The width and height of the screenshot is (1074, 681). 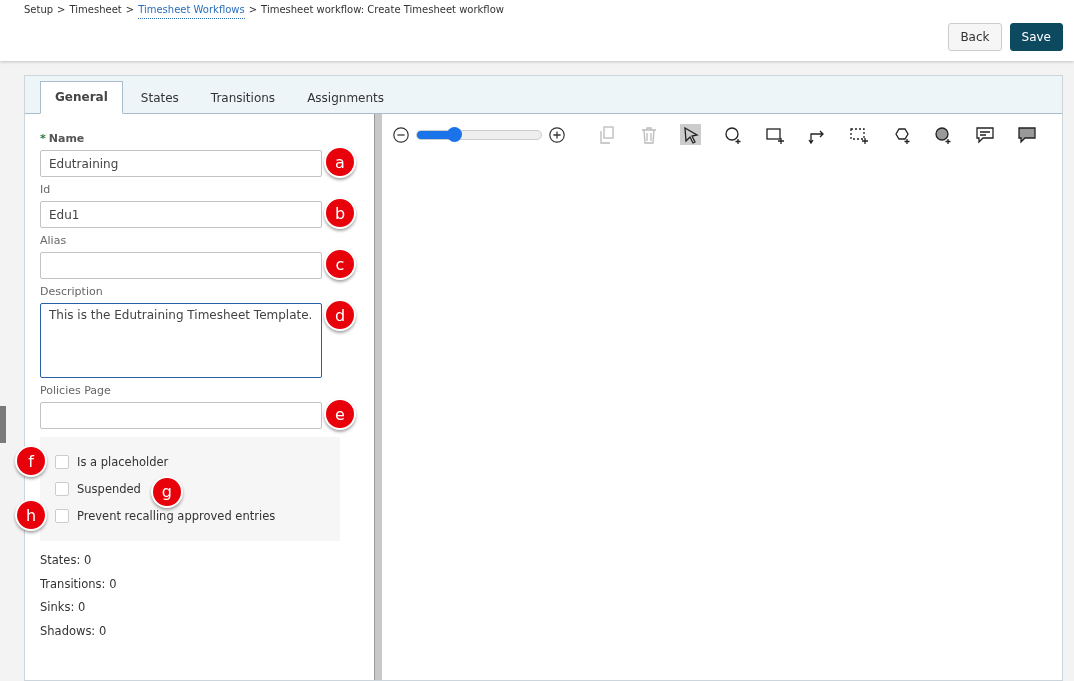 What do you see at coordinates (181, 340) in the screenshot?
I see `description-field: This is the Edutraining Timesheet Template.` at bounding box center [181, 340].